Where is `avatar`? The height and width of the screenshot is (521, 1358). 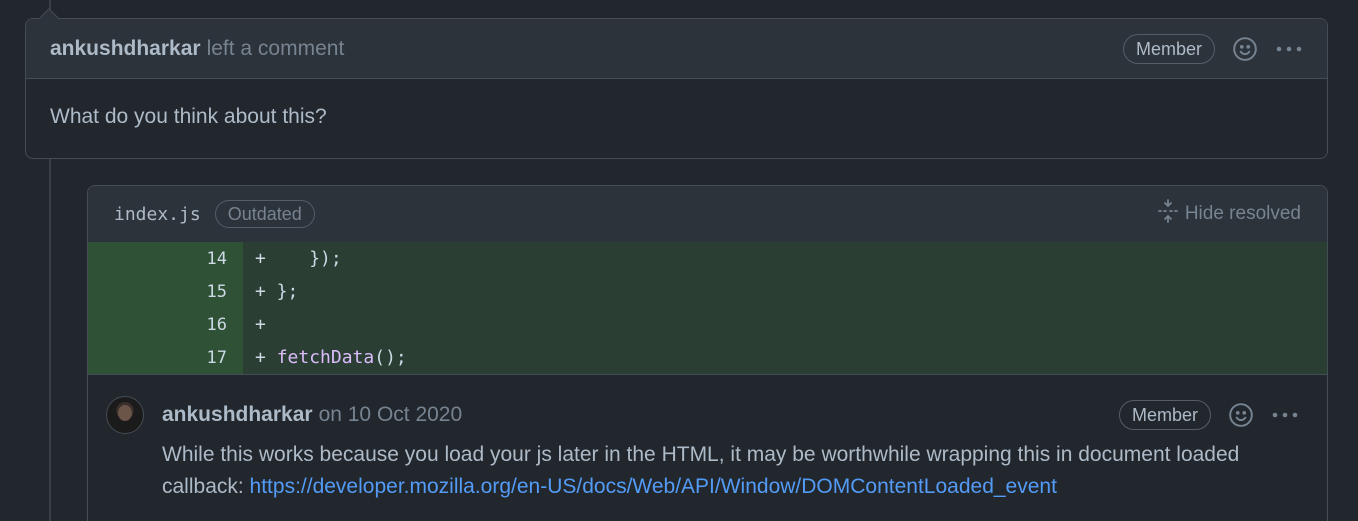 avatar is located at coordinates (125, 415).